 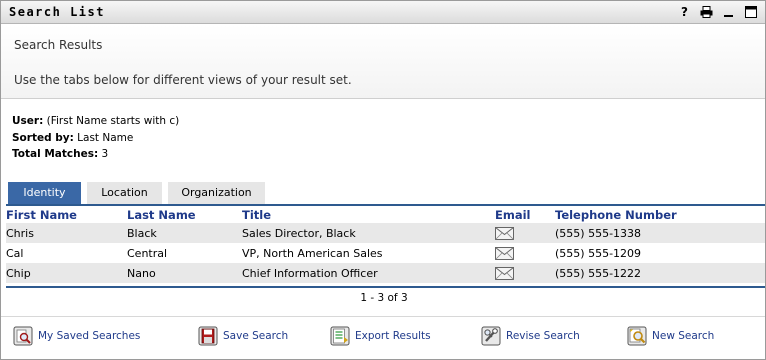 I want to click on summary-matches: Total Matches: 3, so click(x=95, y=154).